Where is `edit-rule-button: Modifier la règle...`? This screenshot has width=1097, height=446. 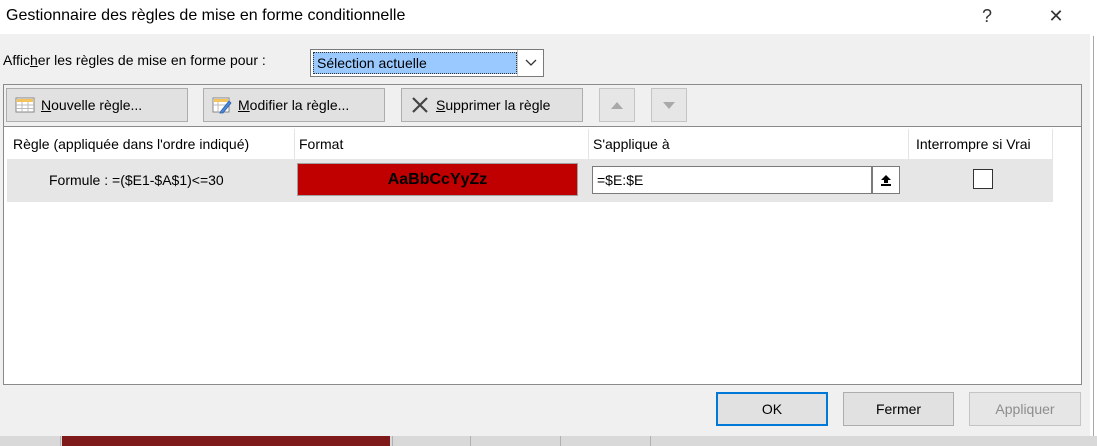 edit-rule-button: Modifier la règle... is located at coordinates (294, 105).